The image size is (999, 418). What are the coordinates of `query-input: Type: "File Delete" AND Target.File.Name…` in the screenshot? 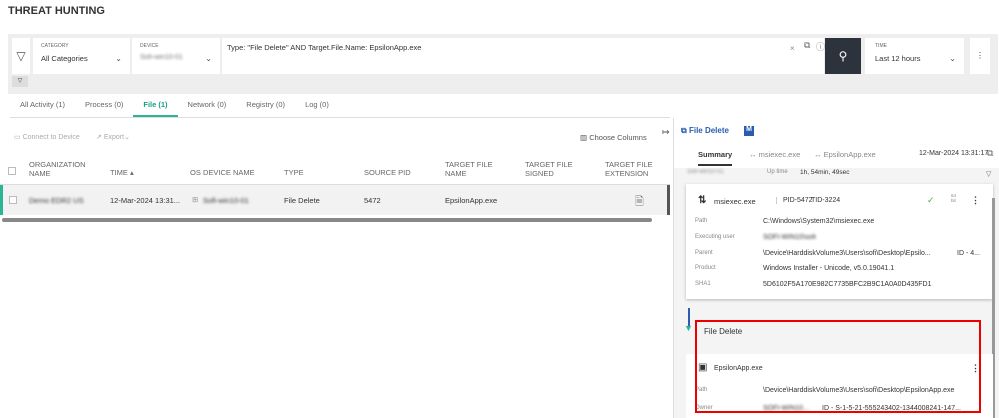 It's located at (523, 56).